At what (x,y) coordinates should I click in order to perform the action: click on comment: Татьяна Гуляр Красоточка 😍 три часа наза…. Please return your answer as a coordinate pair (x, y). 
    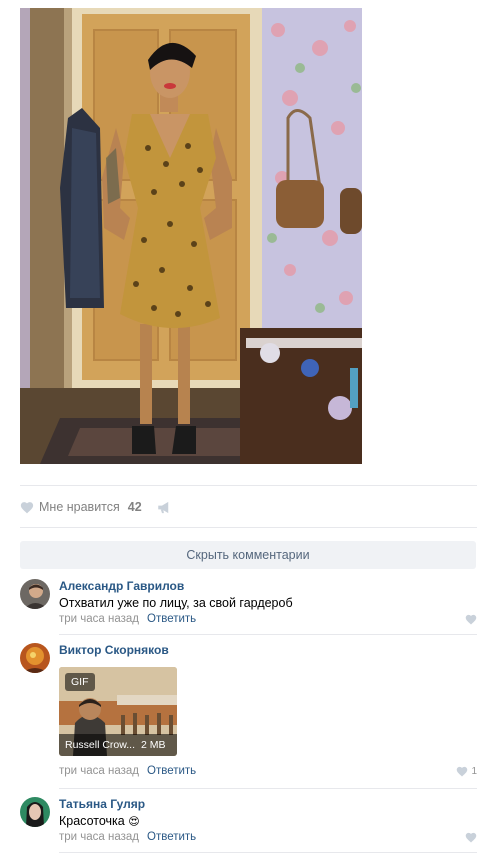
    Looking at the image, I should click on (248, 825).